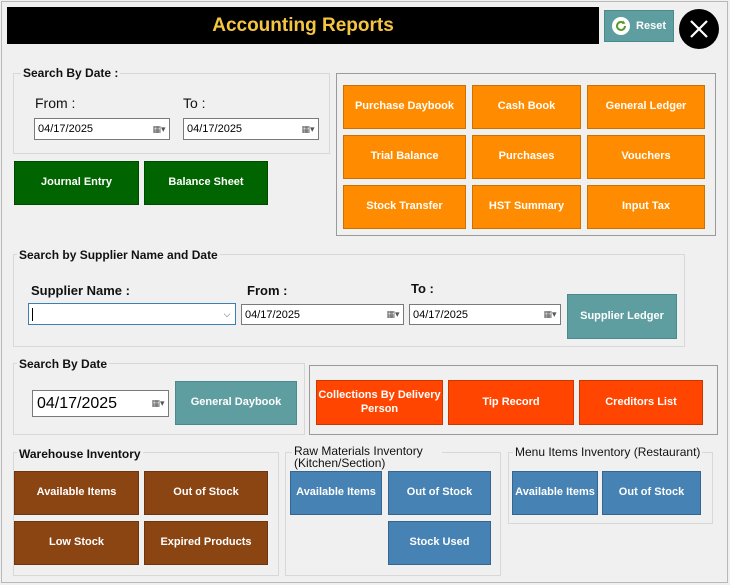  Describe the element at coordinates (651, 26) in the screenshot. I see `reset-label: Reset` at that location.